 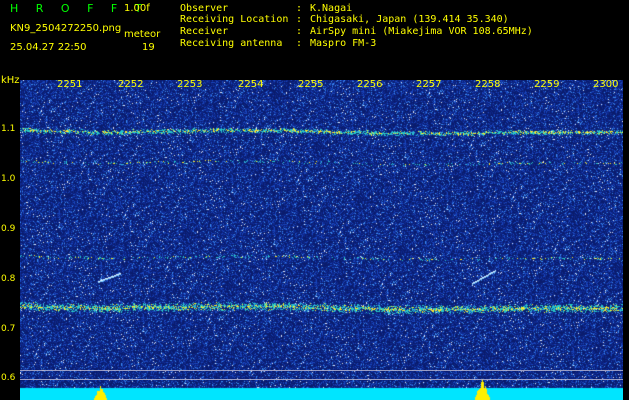 I want to click on y-tick: 0.6, so click(x=8, y=378).